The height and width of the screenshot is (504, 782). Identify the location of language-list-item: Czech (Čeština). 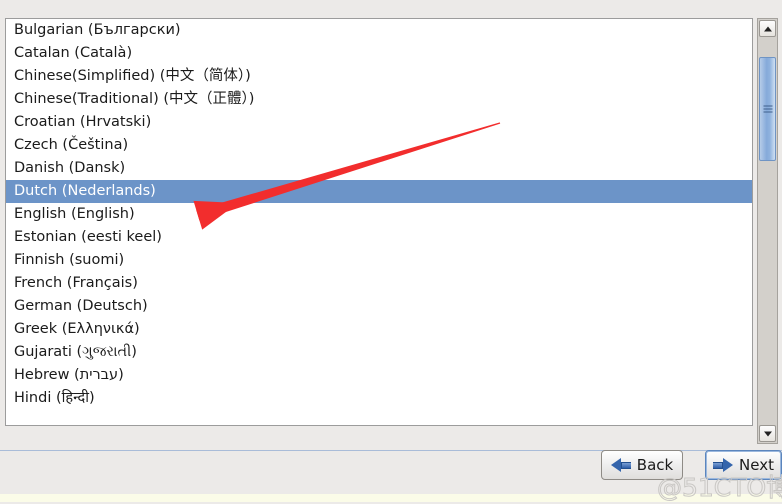
(379, 145).